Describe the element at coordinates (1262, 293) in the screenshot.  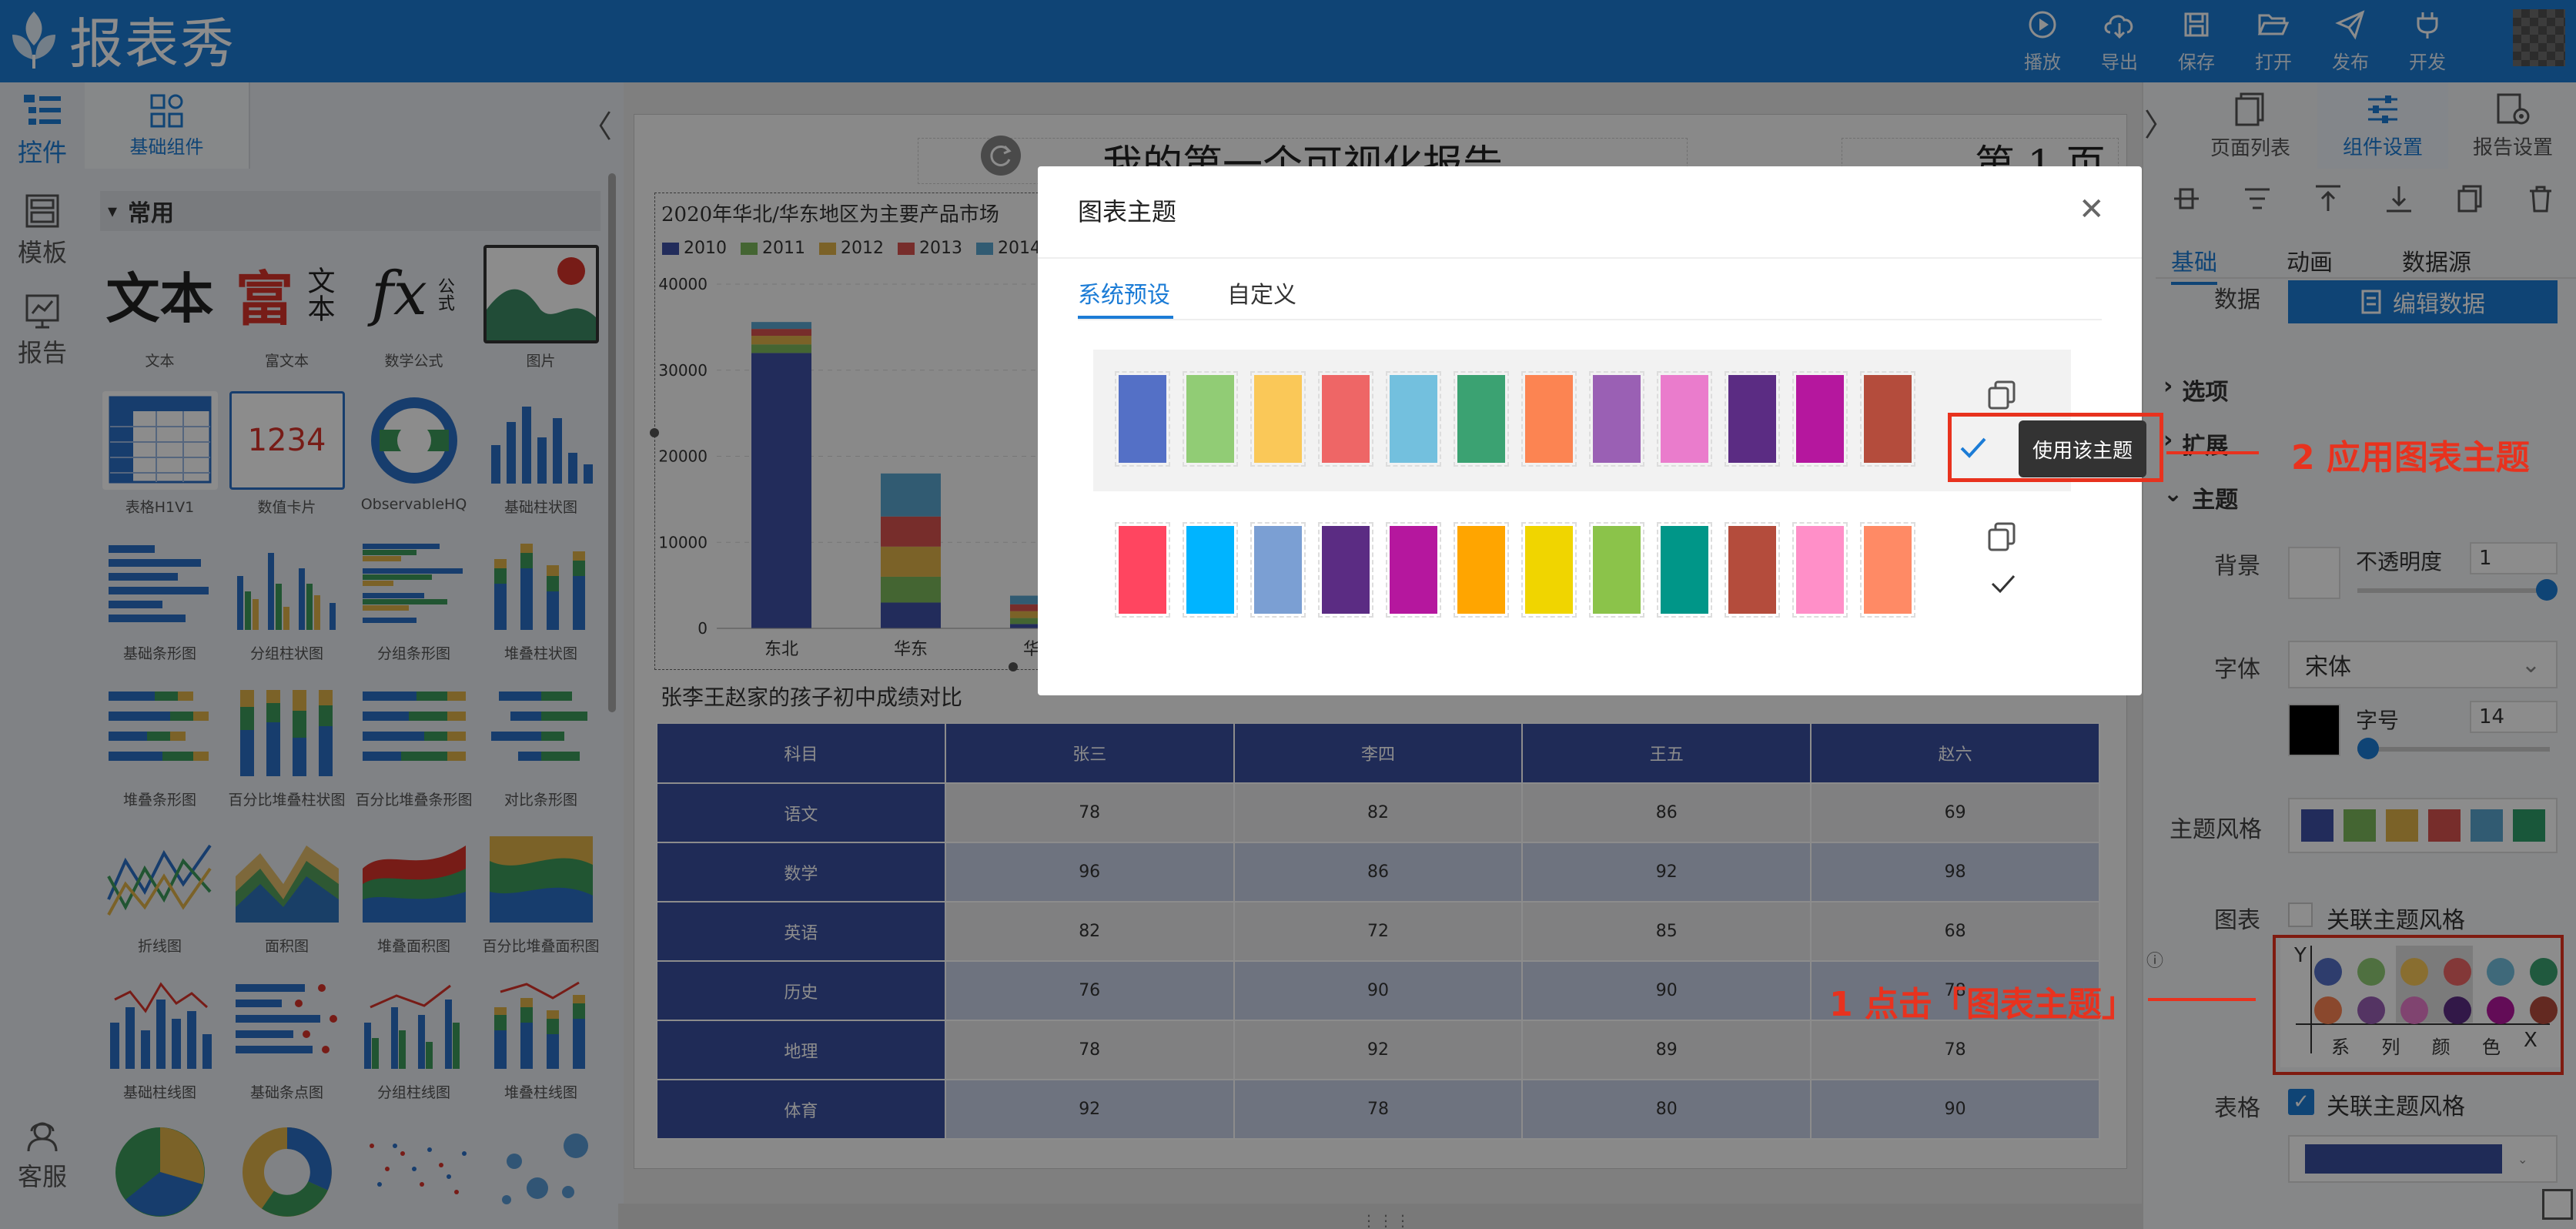
I see `tab-custom: 自定义` at that location.